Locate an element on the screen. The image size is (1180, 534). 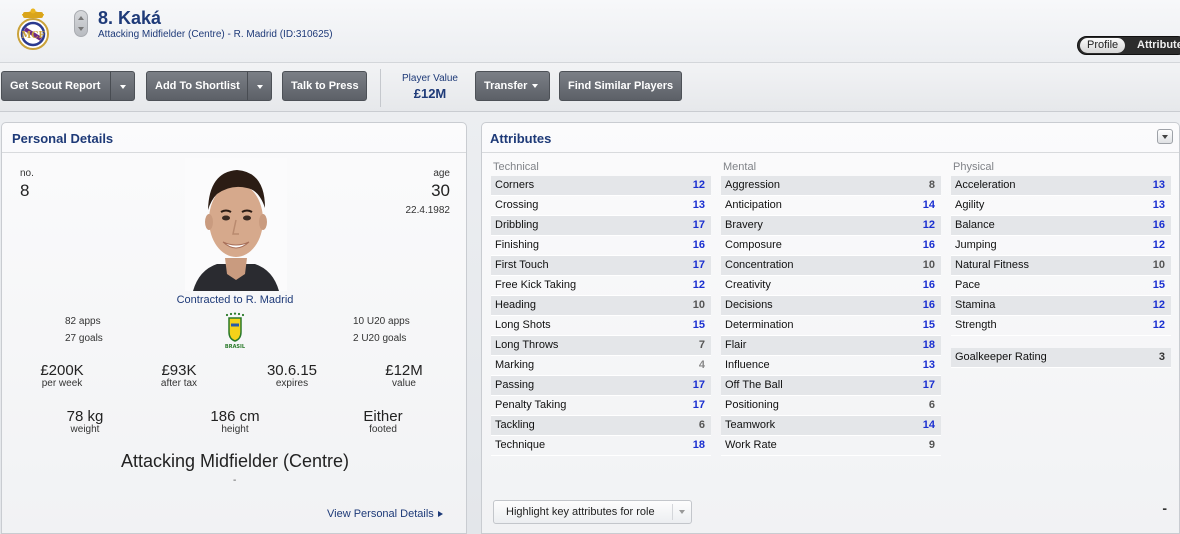
attribute-row: Influence 13 is located at coordinates (831, 366).